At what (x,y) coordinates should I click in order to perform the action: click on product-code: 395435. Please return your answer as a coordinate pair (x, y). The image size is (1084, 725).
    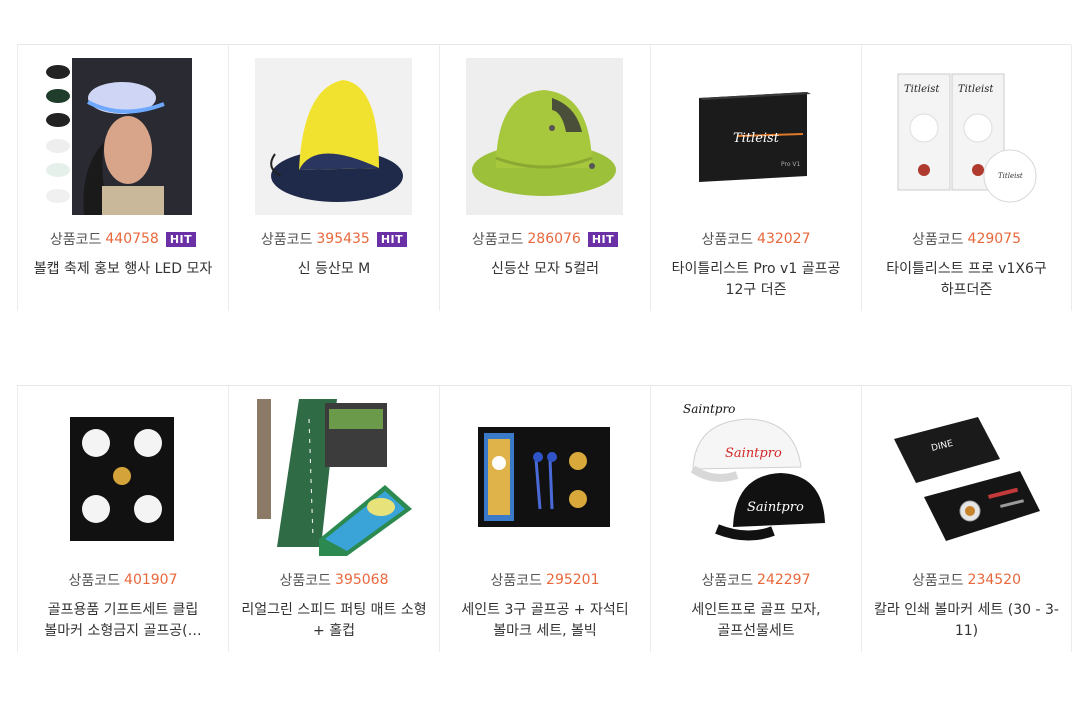
    Looking at the image, I should click on (343, 239).